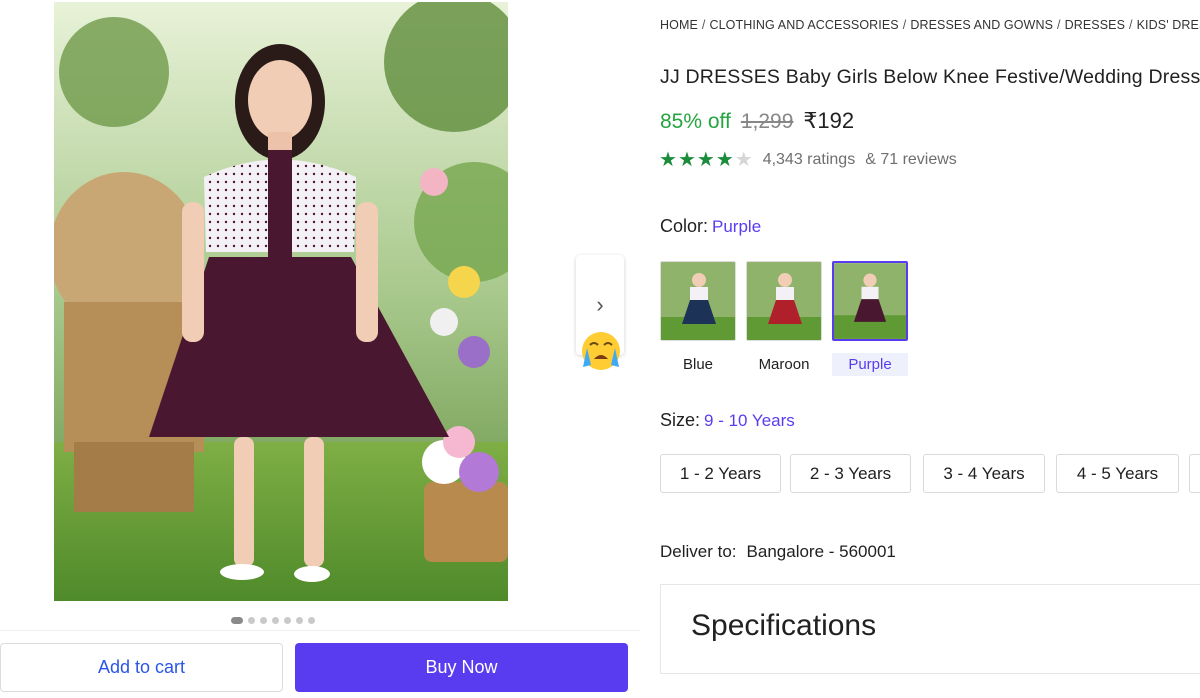 The height and width of the screenshot is (698, 1200). What do you see at coordinates (930, 629) in the screenshot?
I see `specifications-section: Specifications` at bounding box center [930, 629].